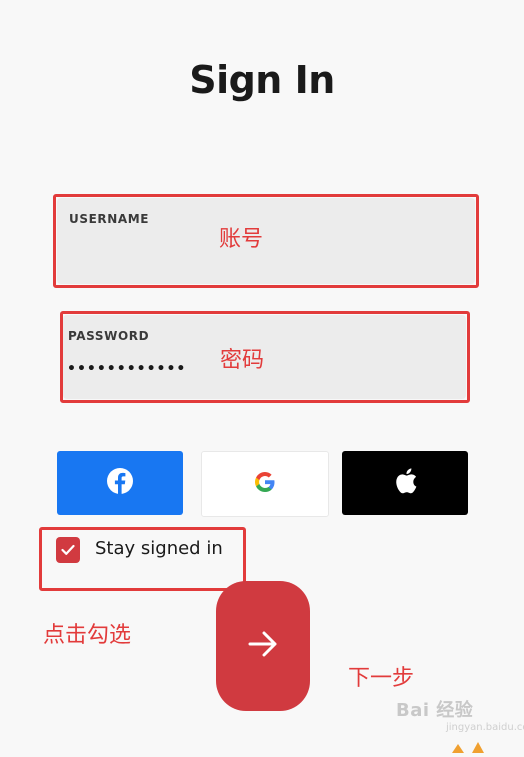  Describe the element at coordinates (381, 678) in the screenshot. I see `next-annotation: 下一步` at that location.